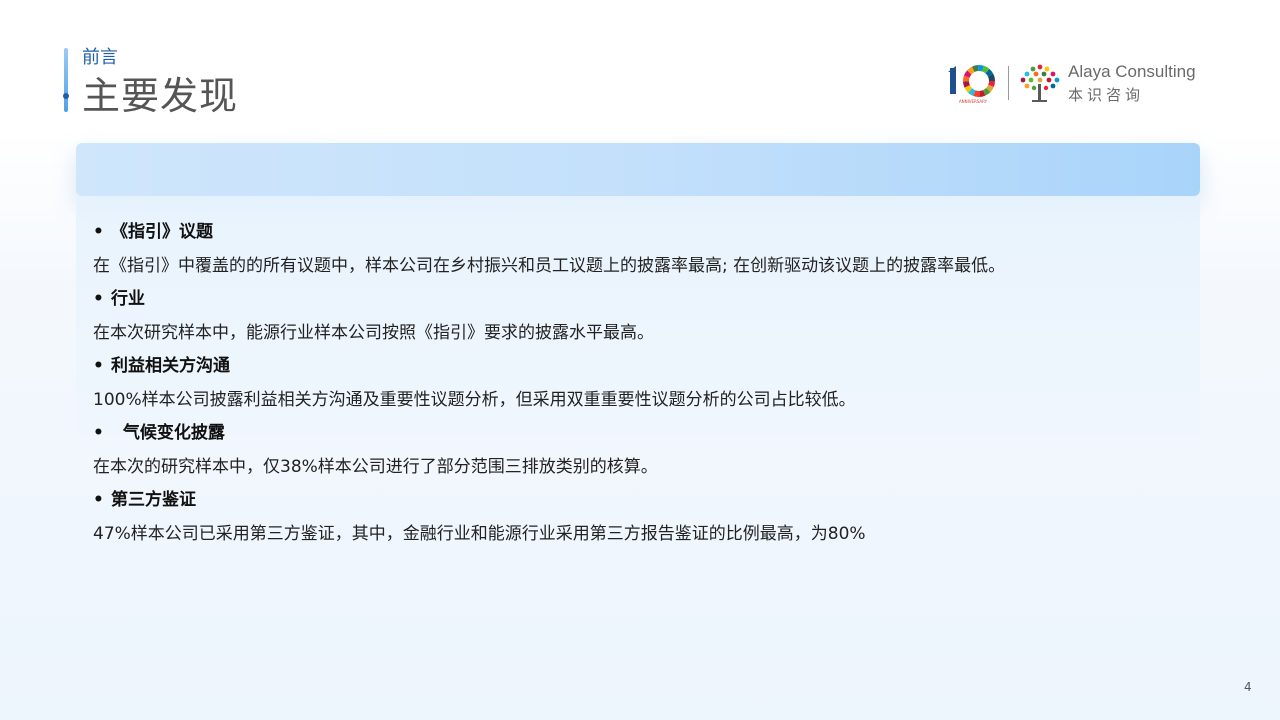  I want to click on finding-heading: • 《指引》议题, so click(633, 232).